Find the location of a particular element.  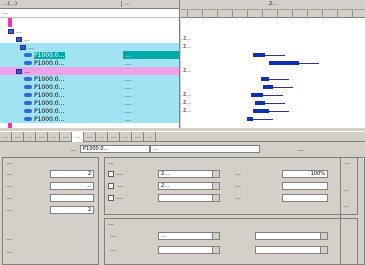

duration-field-input is located at coordinates (72, 198).